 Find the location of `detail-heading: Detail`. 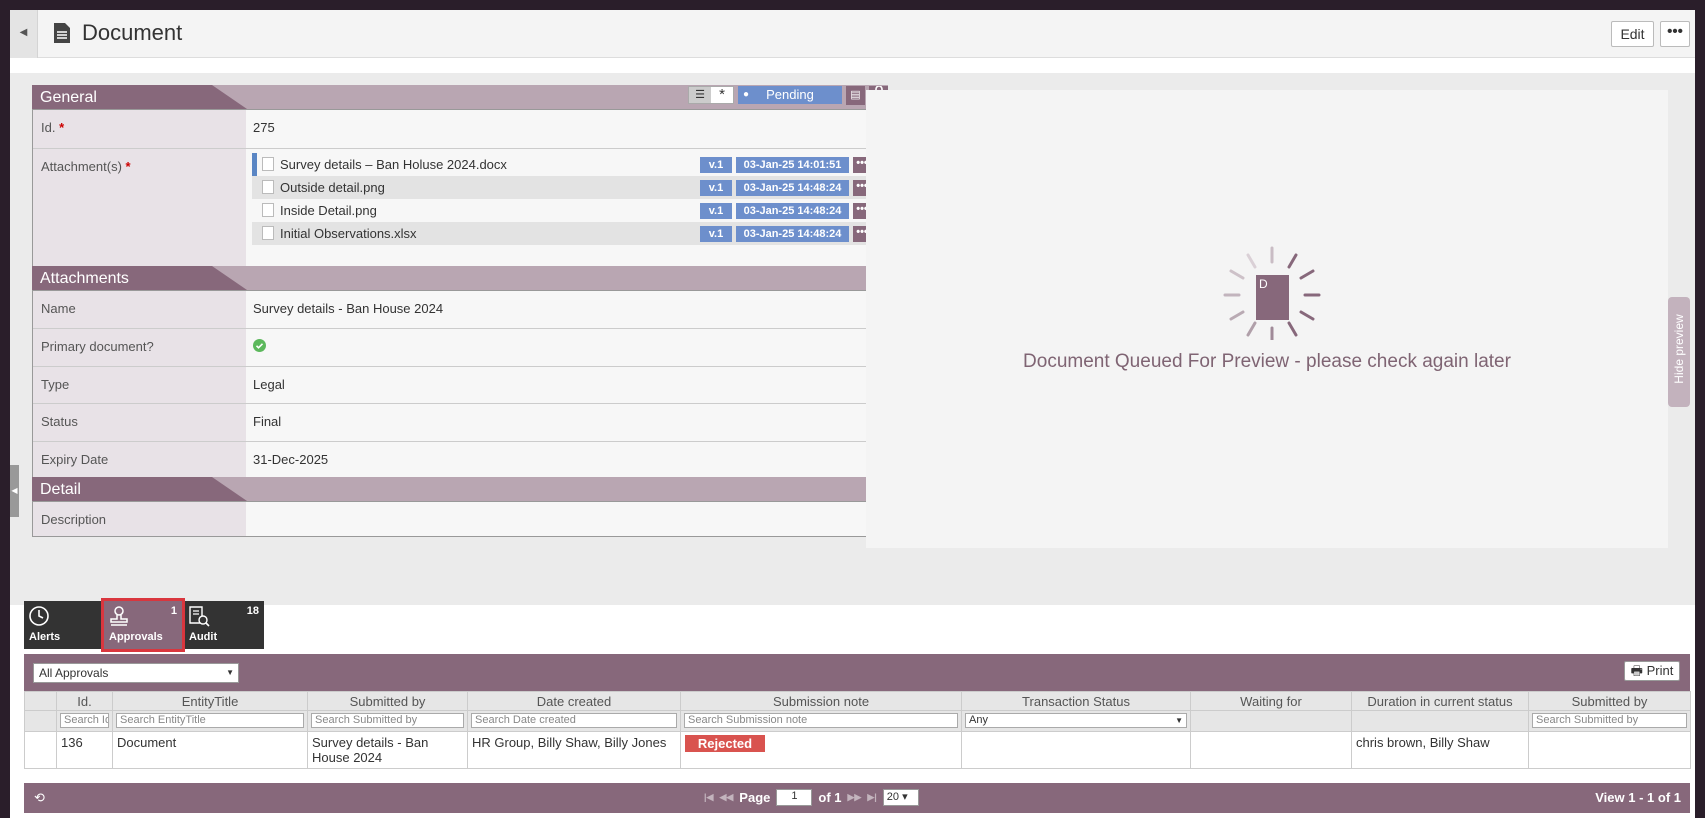

detail-heading: Detail is located at coordinates (139, 489).